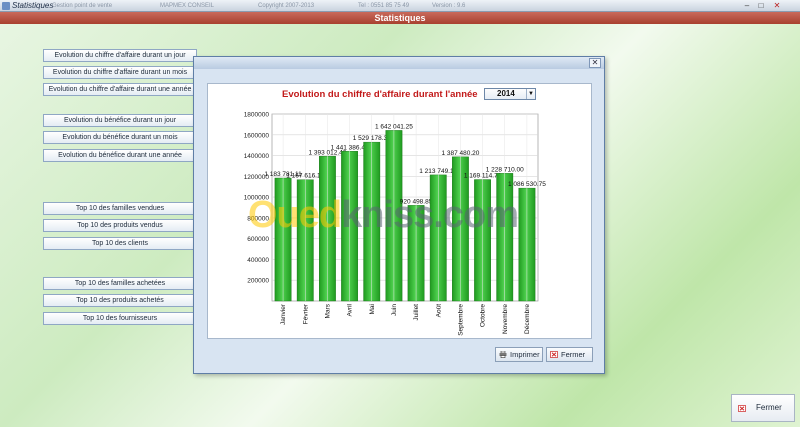  I want to click on app-meta-3: Copyright 2007-2013, so click(286, 6).